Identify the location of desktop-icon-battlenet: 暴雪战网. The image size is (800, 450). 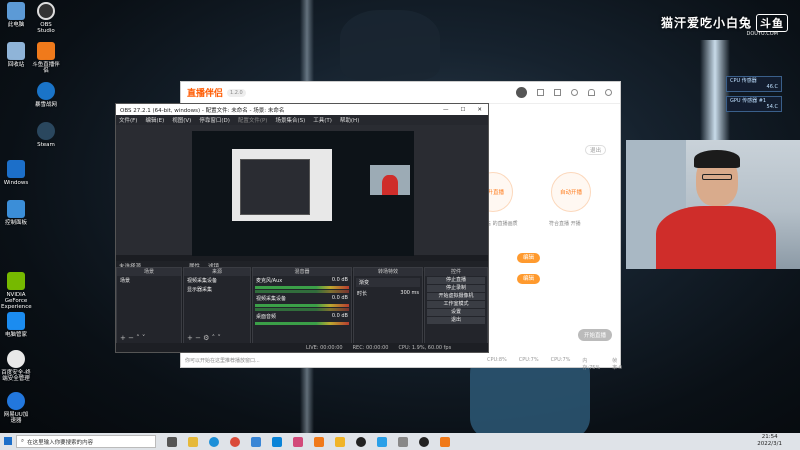
(46, 95).